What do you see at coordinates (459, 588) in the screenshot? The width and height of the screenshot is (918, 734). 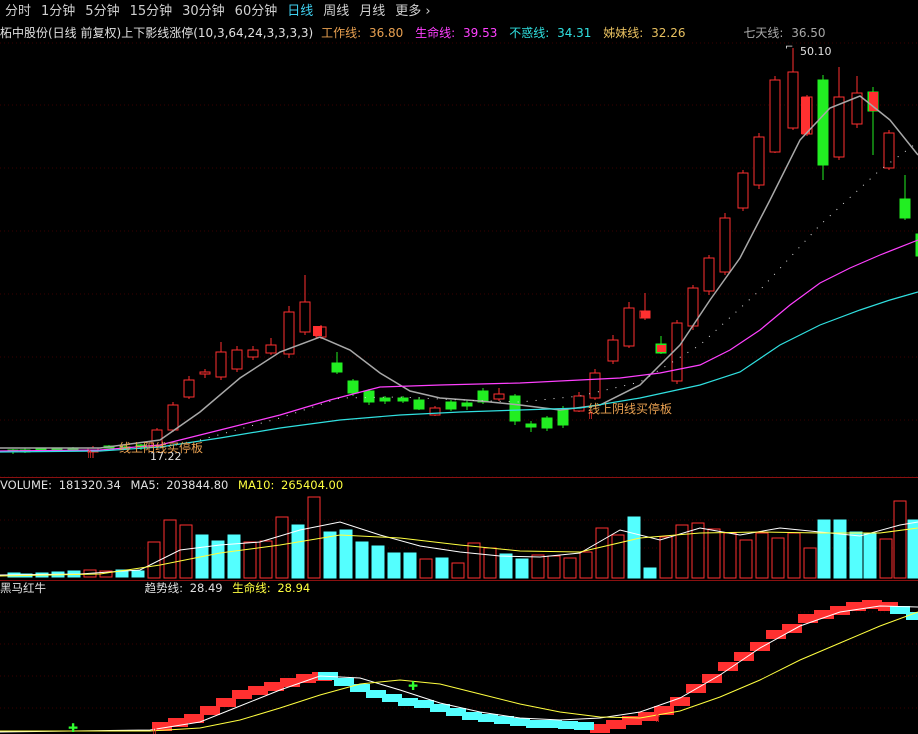 I see `indicator-header: 黑马红牛 趋势线: 28.49 生命线: 28.94` at bounding box center [459, 588].